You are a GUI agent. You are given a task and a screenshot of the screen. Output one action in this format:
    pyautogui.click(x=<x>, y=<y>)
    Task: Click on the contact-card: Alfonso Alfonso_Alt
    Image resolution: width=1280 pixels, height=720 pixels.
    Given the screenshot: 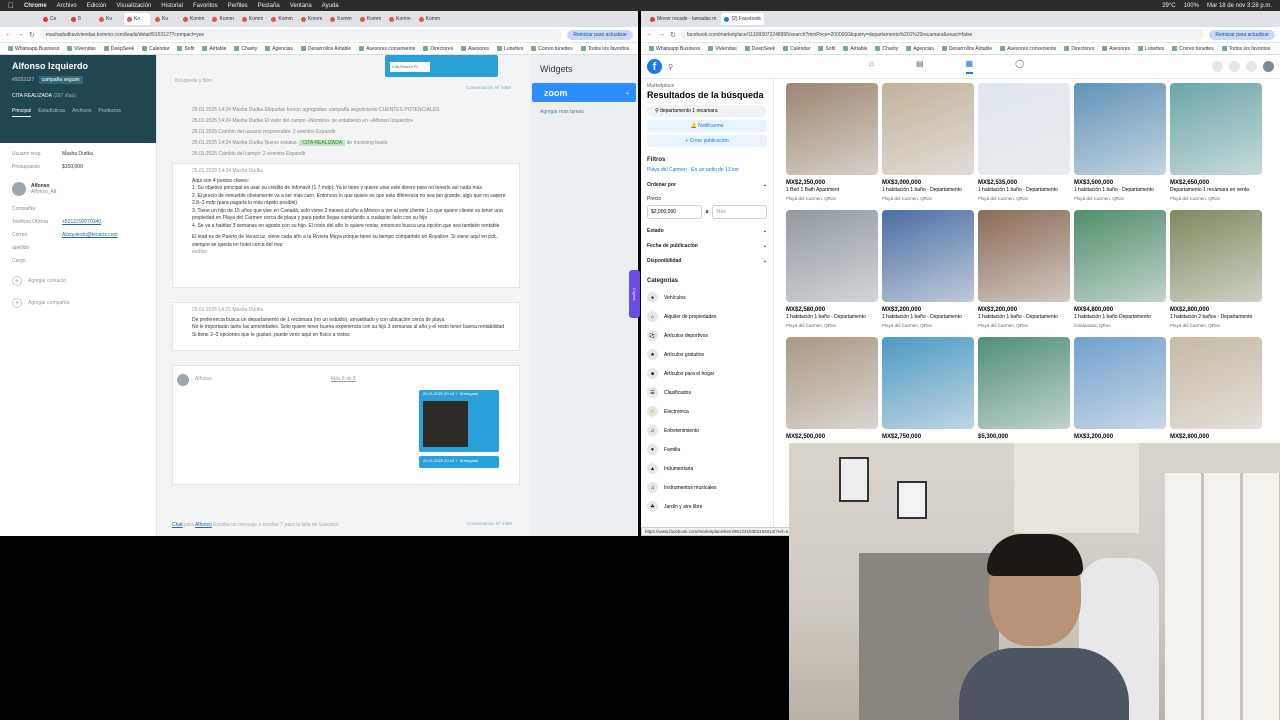 What is the action you would take?
    pyautogui.click(x=78, y=189)
    